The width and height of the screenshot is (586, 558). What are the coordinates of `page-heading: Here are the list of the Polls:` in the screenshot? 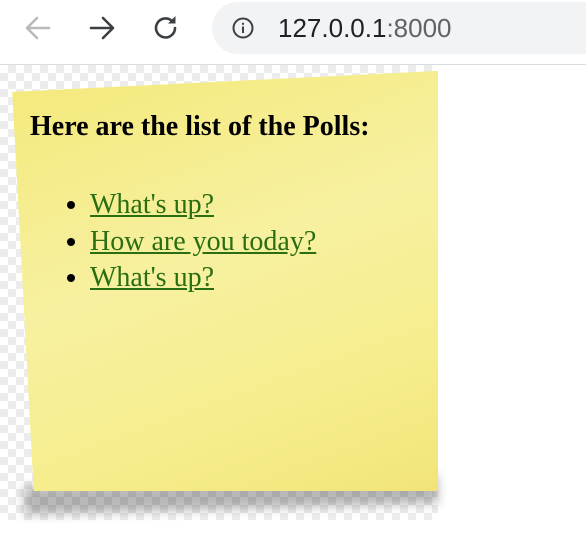 It's located at (200, 126).